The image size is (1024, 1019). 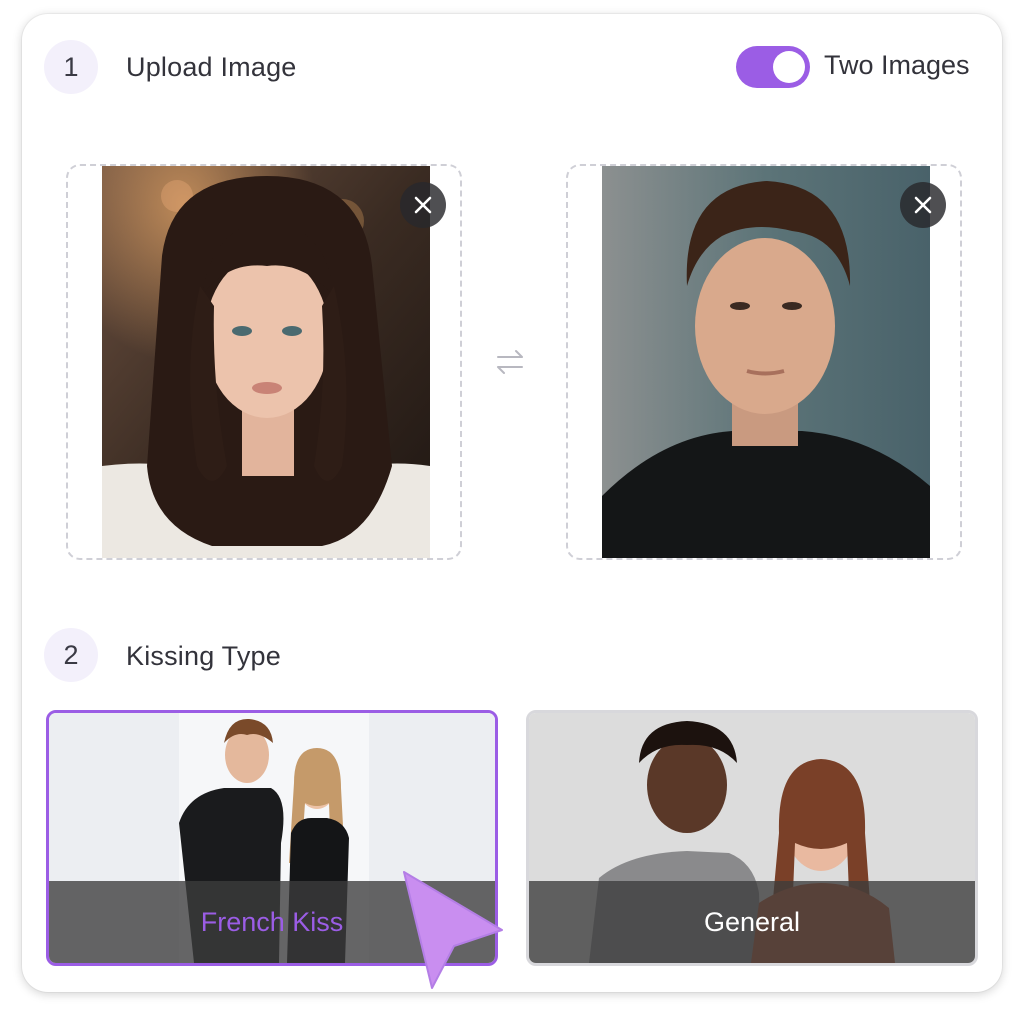 I want to click on upload-title: Upload Image, so click(x=211, y=67).